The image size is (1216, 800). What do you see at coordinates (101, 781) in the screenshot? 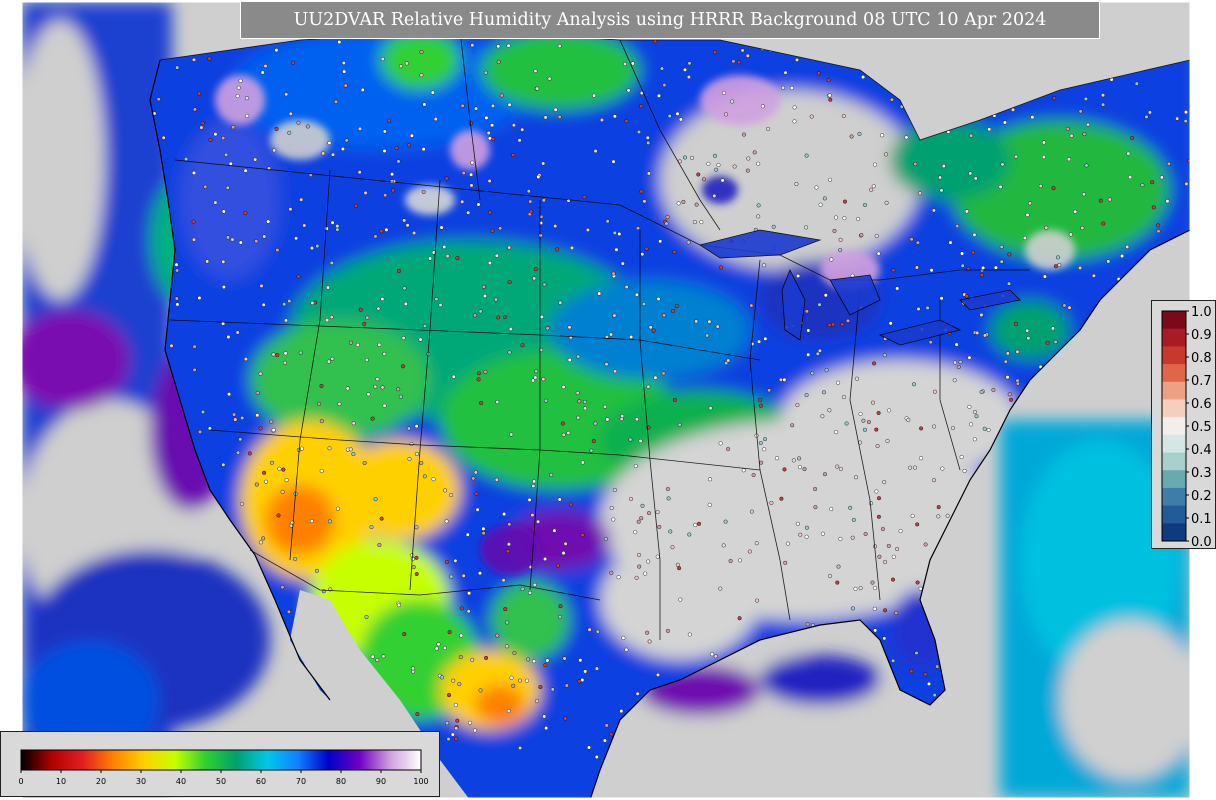
I see `rh-colorbar-tick-label: 20` at bounding box center [101, 781].